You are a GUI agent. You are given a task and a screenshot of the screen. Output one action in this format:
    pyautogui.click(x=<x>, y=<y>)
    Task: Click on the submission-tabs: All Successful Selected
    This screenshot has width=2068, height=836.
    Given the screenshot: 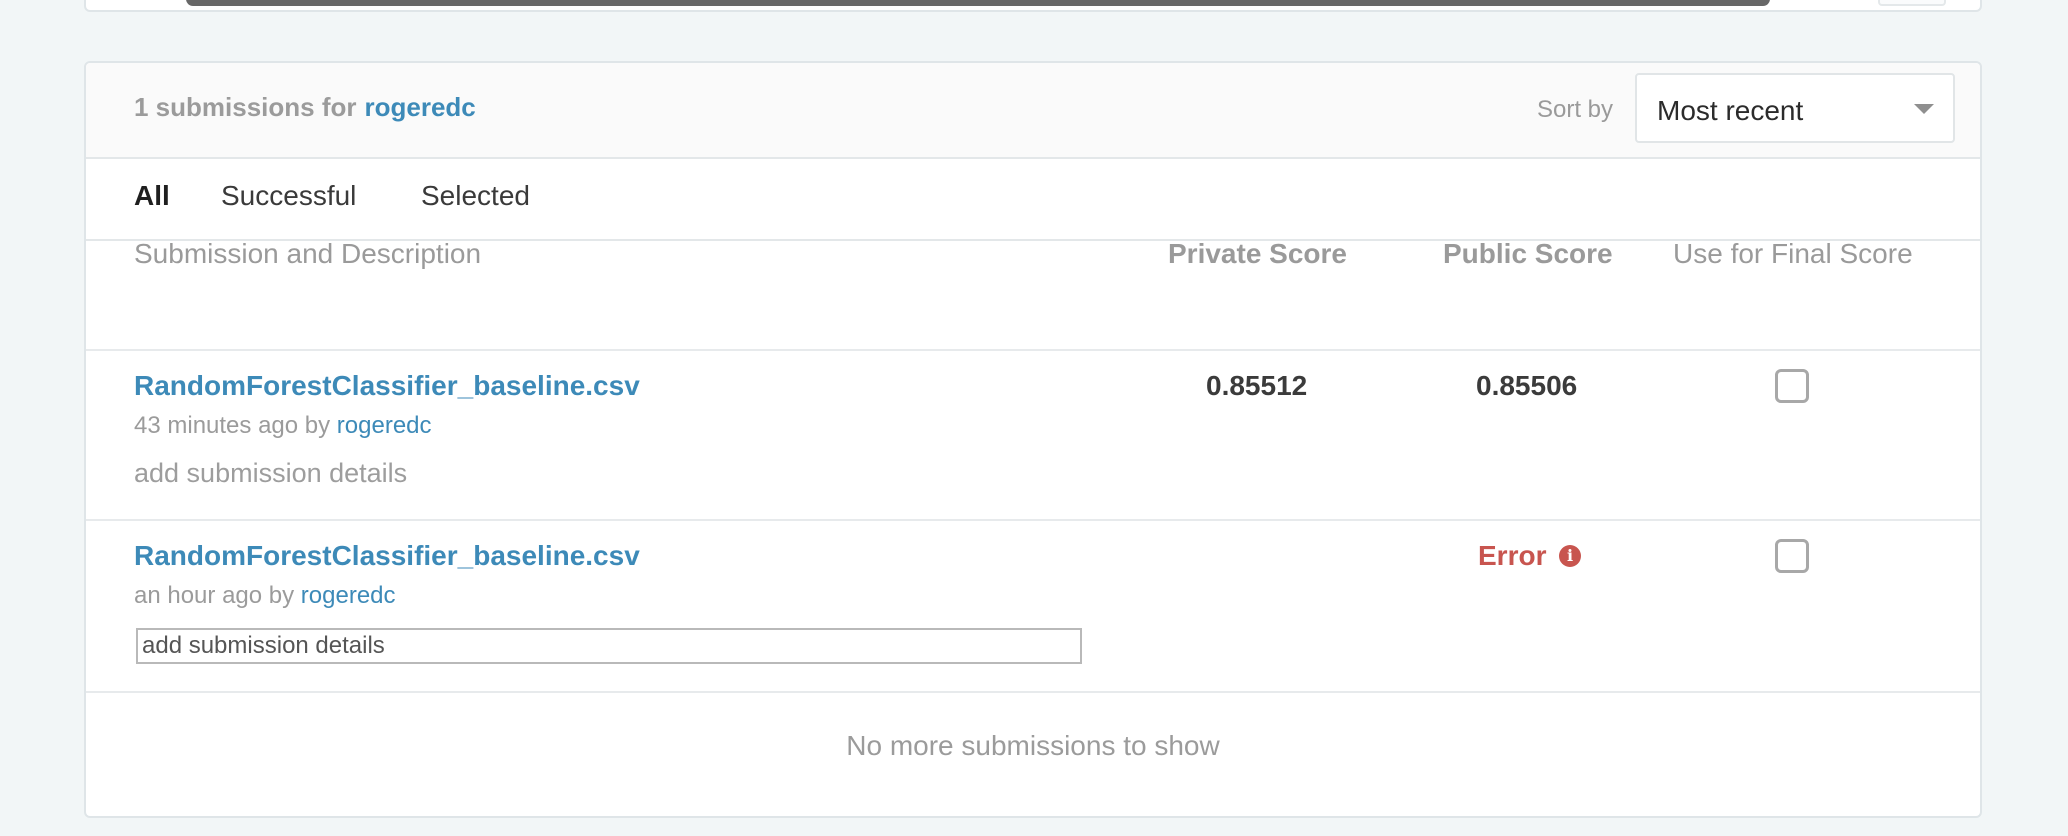 What is the action you would take?
    pyautogui.click(x=1033, y=200)
    